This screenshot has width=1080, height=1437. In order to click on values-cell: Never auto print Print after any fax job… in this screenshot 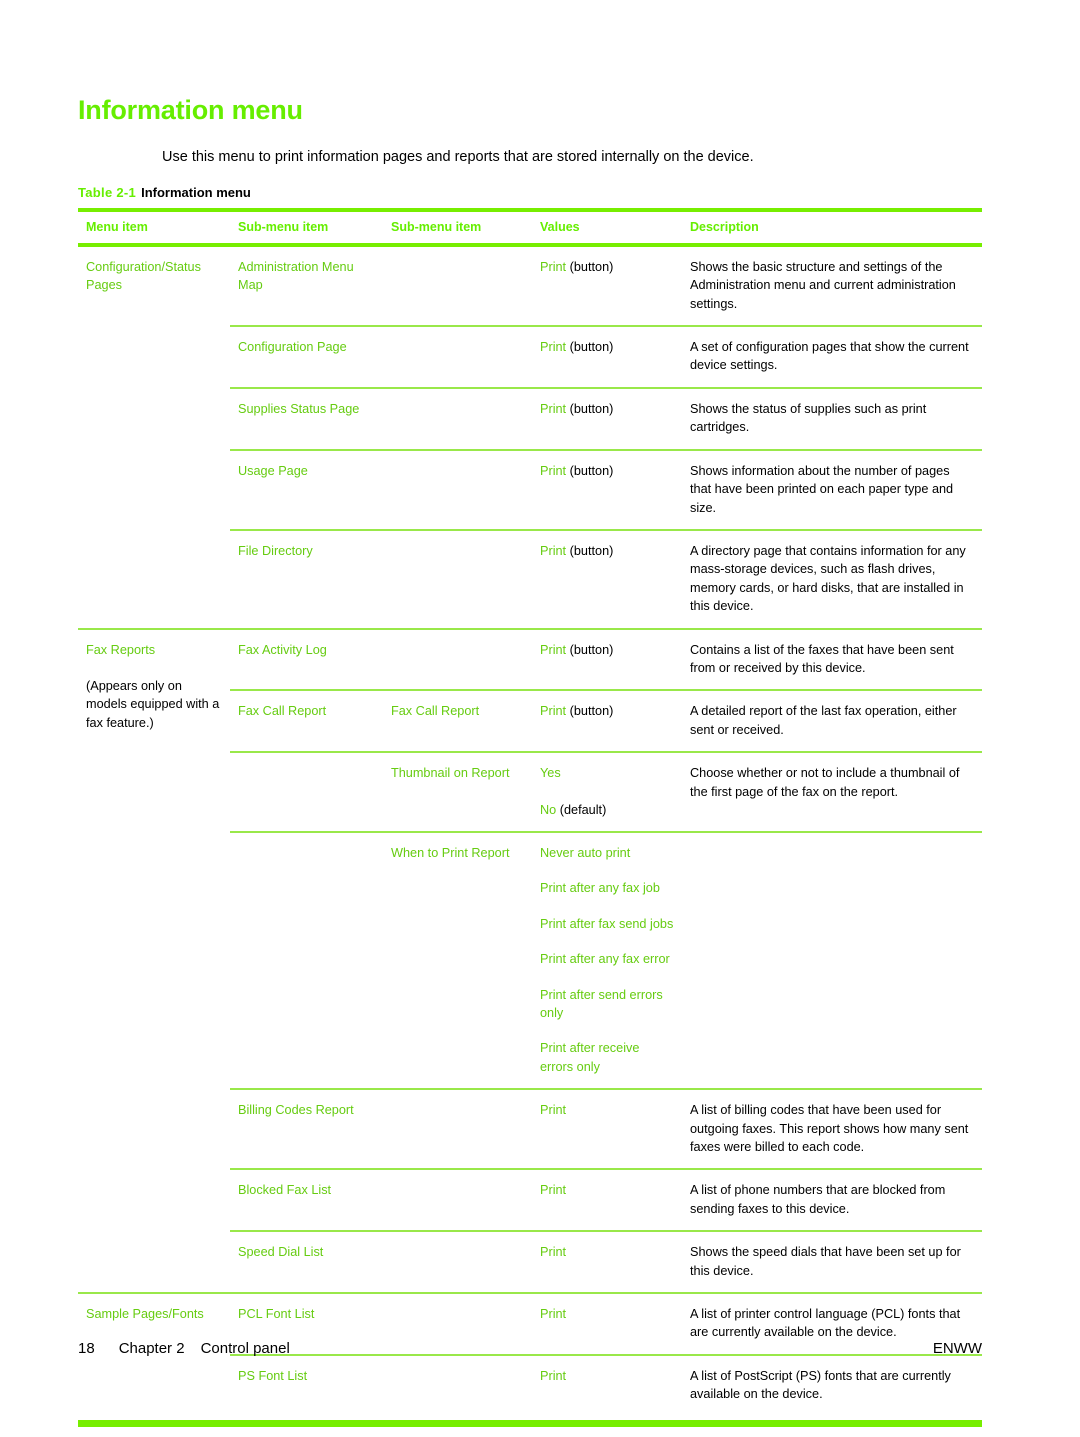, I will do `click(607, 960)`.